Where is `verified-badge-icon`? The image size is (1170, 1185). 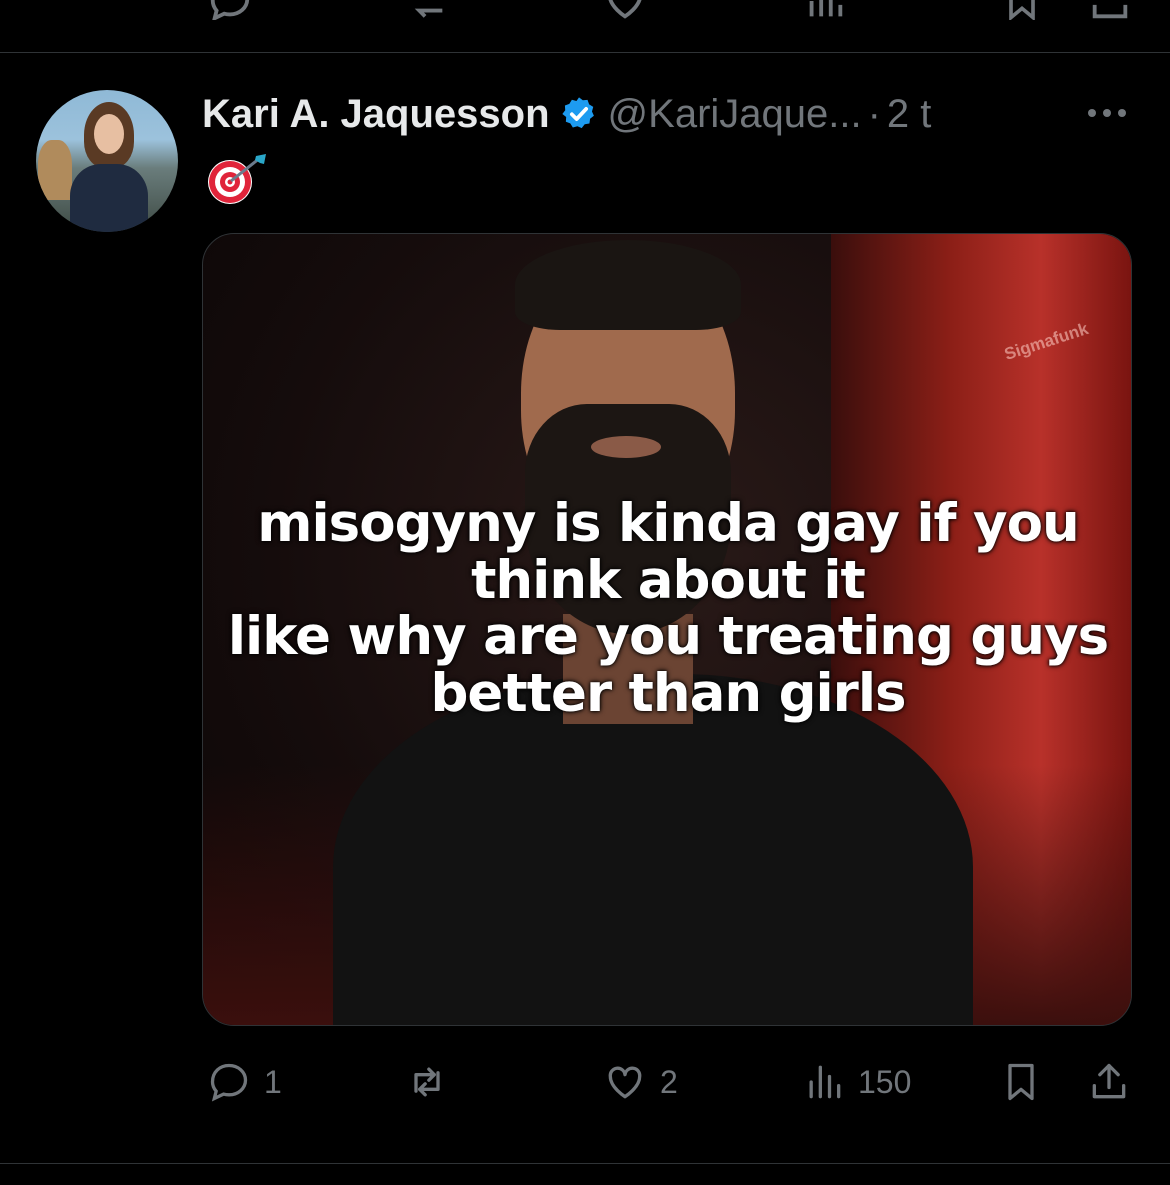
verified-badge-icon is located at coordinates (577, 113).